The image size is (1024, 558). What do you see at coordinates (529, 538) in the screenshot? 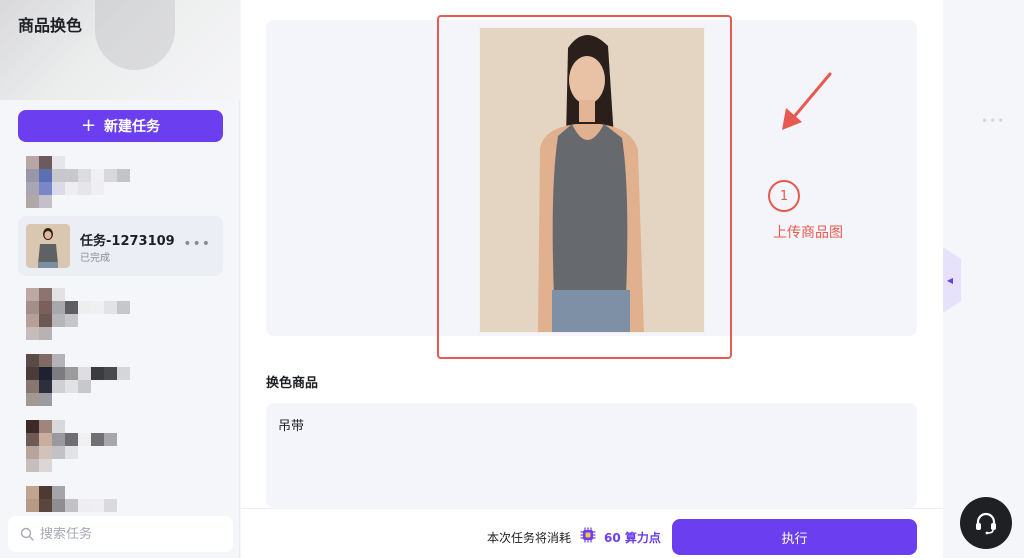
I see `cost-prefix-text: 本次任务将消耗` at bounding box center [529, 538].